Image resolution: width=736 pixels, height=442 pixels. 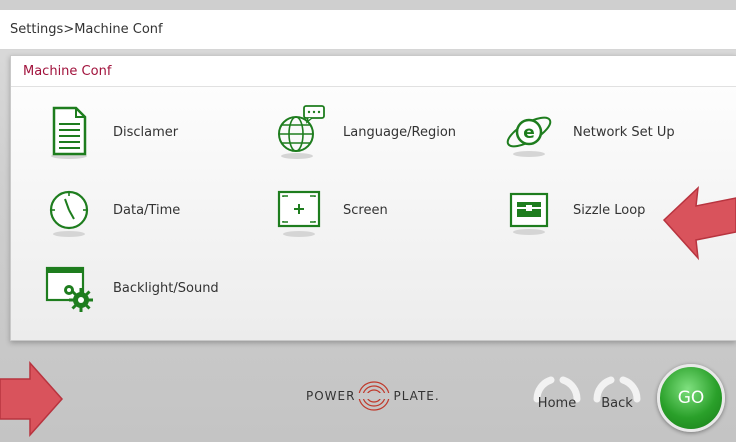 I want to click on back-button: Back, so click(x=617, y=399).